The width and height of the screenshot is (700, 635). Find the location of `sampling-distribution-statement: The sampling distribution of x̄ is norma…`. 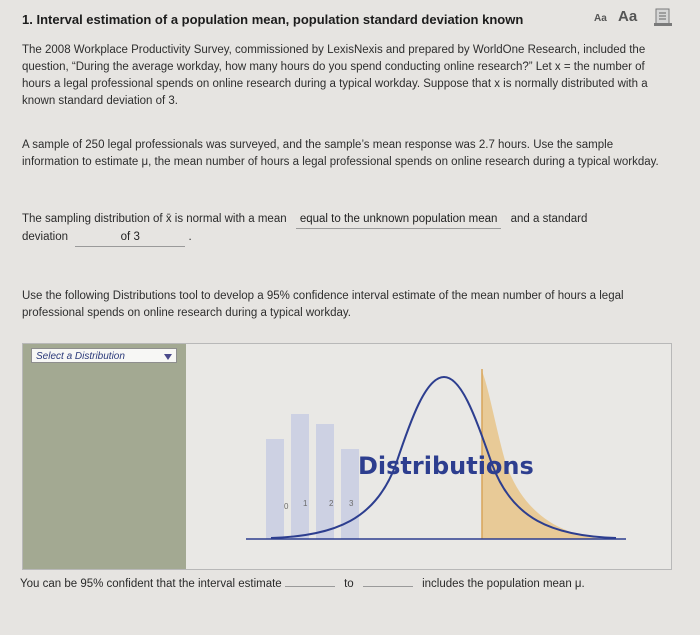

sampling-distribution-statement: The sampling distribution of x̄ is norma… is located at coordinates (352, 220).